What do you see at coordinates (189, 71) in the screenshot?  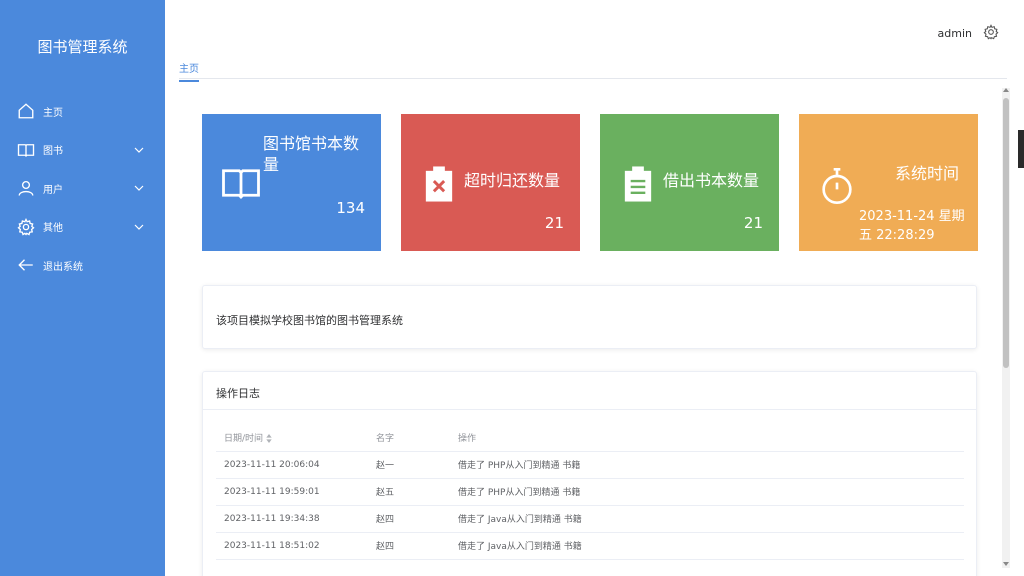 I see `tab-home: 主页` at bounding box center [189, 71].